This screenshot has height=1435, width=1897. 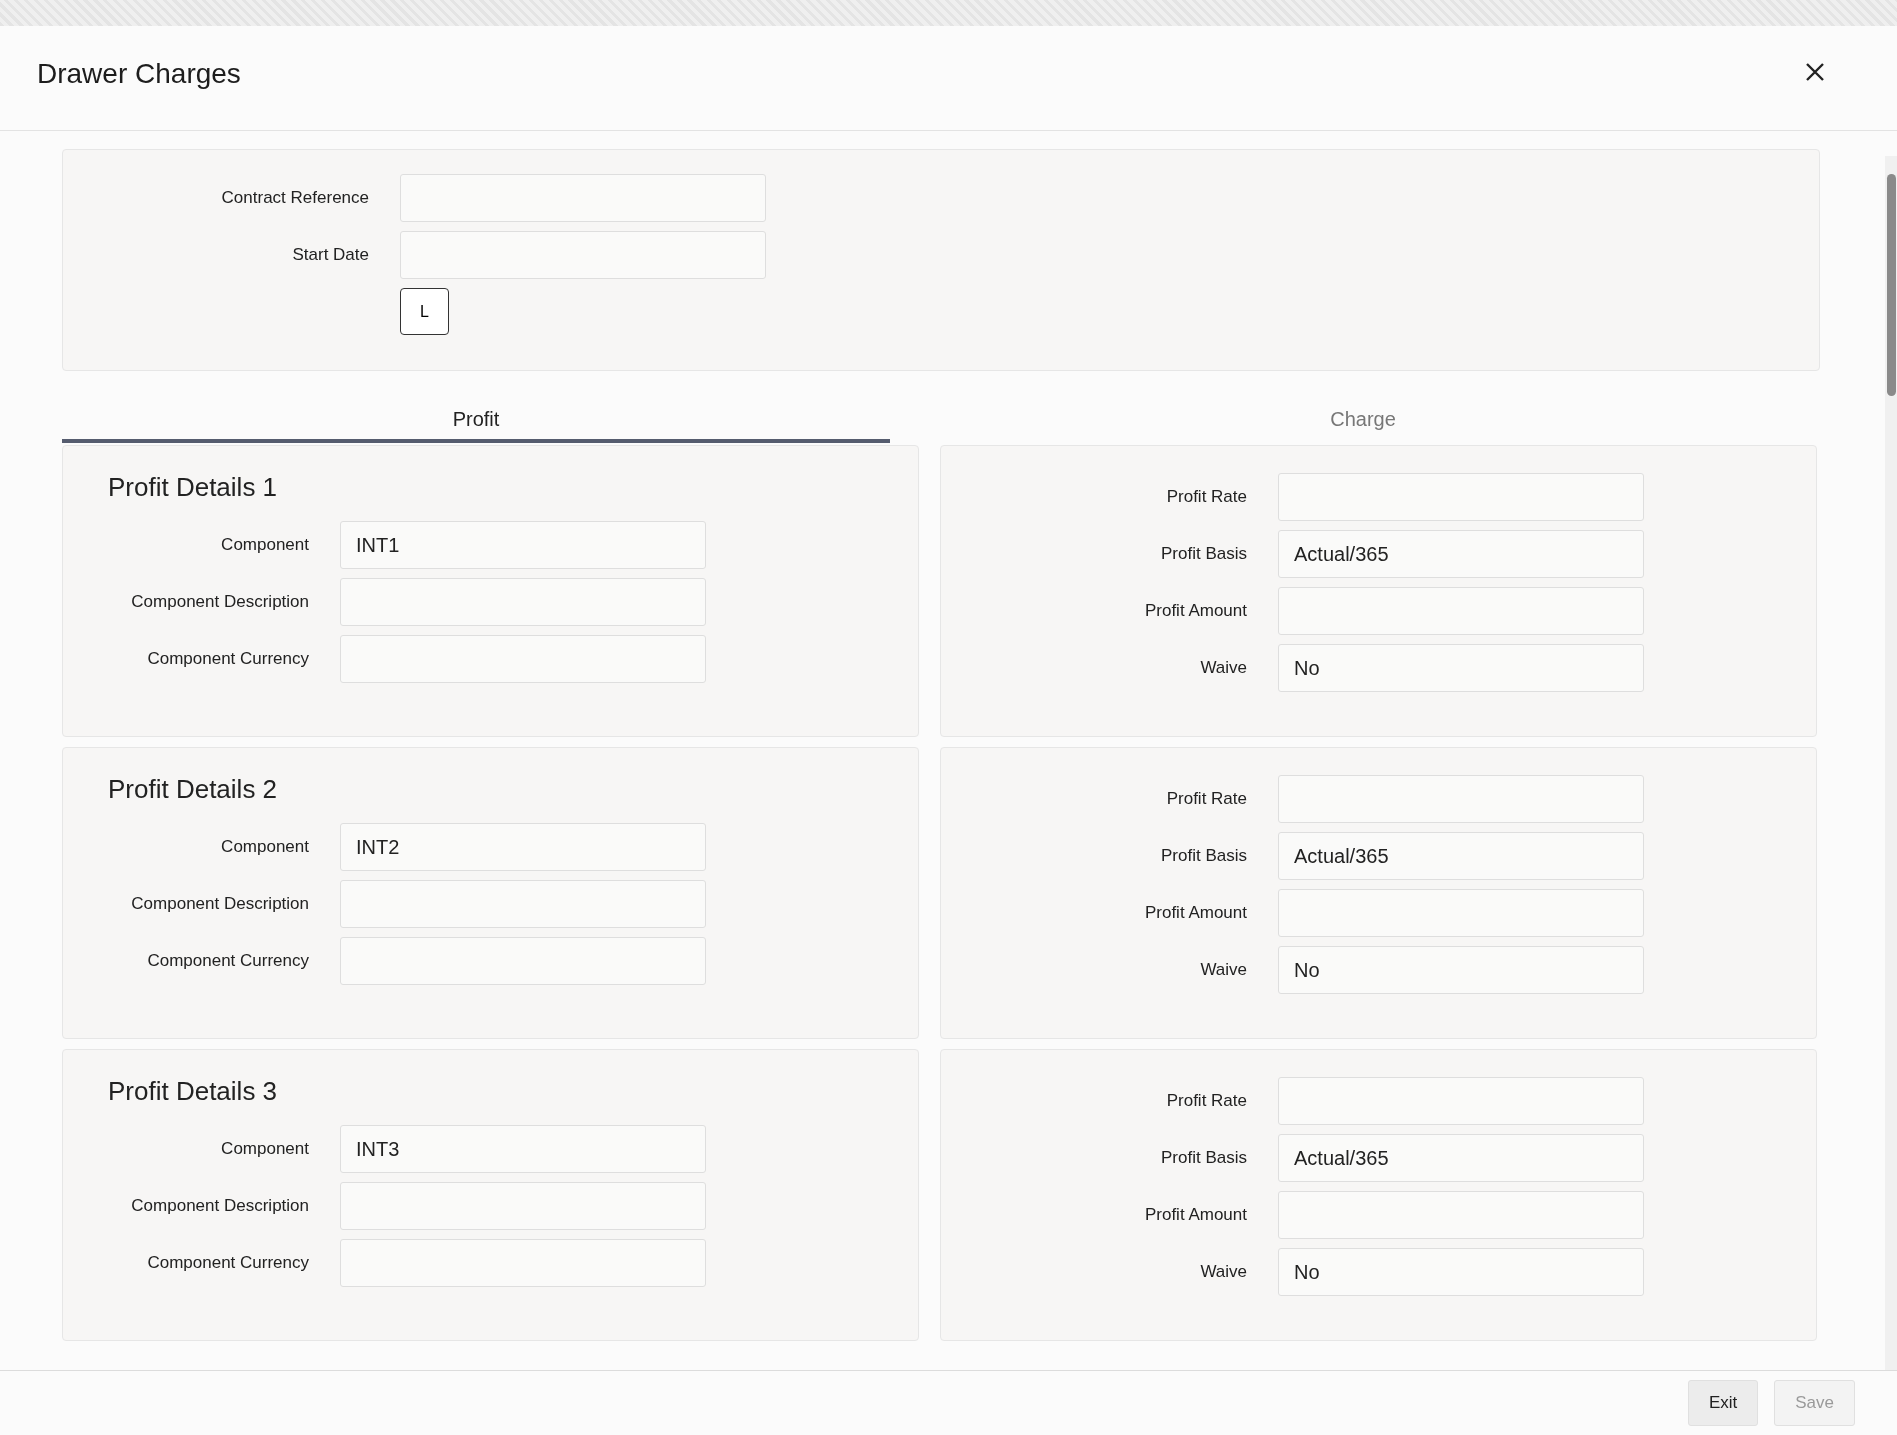 What do you see at coordinates (1815, 72) in the screenshot?
I see `close-icon` at bounding box center [1815, 72].